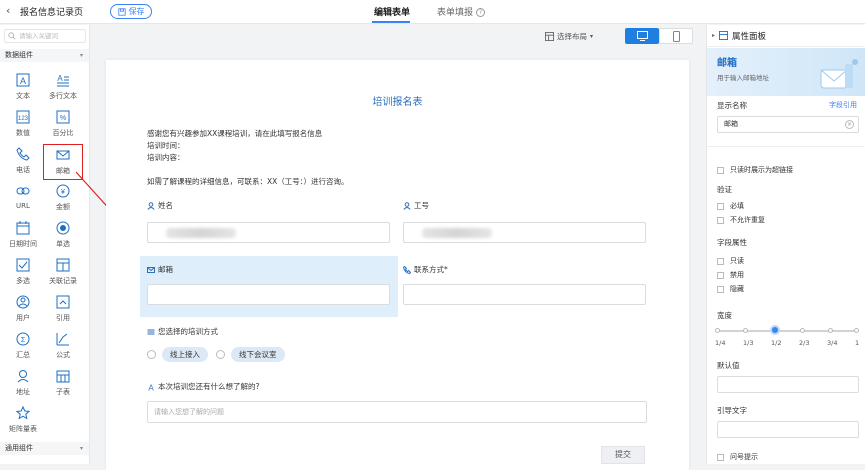 The width and height of the screenshot is (865, 470). Describe the element at coordinates (63, 162) in the screenshot. I see `comp-email: 邮箱` at that location.